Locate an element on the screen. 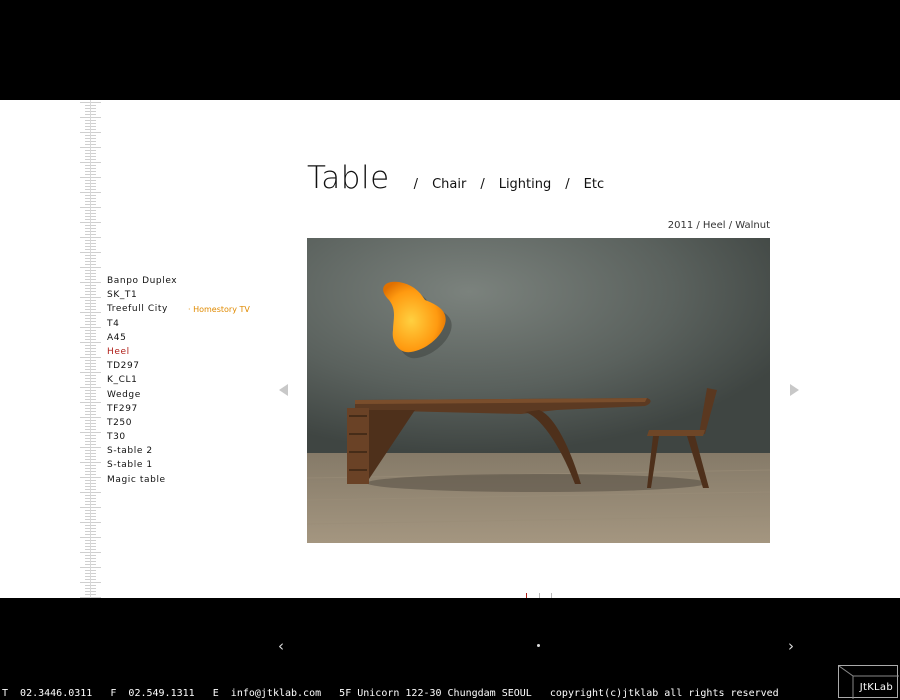  image-caption: 2011 / Heel / Walnut is located at coordinates (718, 225).